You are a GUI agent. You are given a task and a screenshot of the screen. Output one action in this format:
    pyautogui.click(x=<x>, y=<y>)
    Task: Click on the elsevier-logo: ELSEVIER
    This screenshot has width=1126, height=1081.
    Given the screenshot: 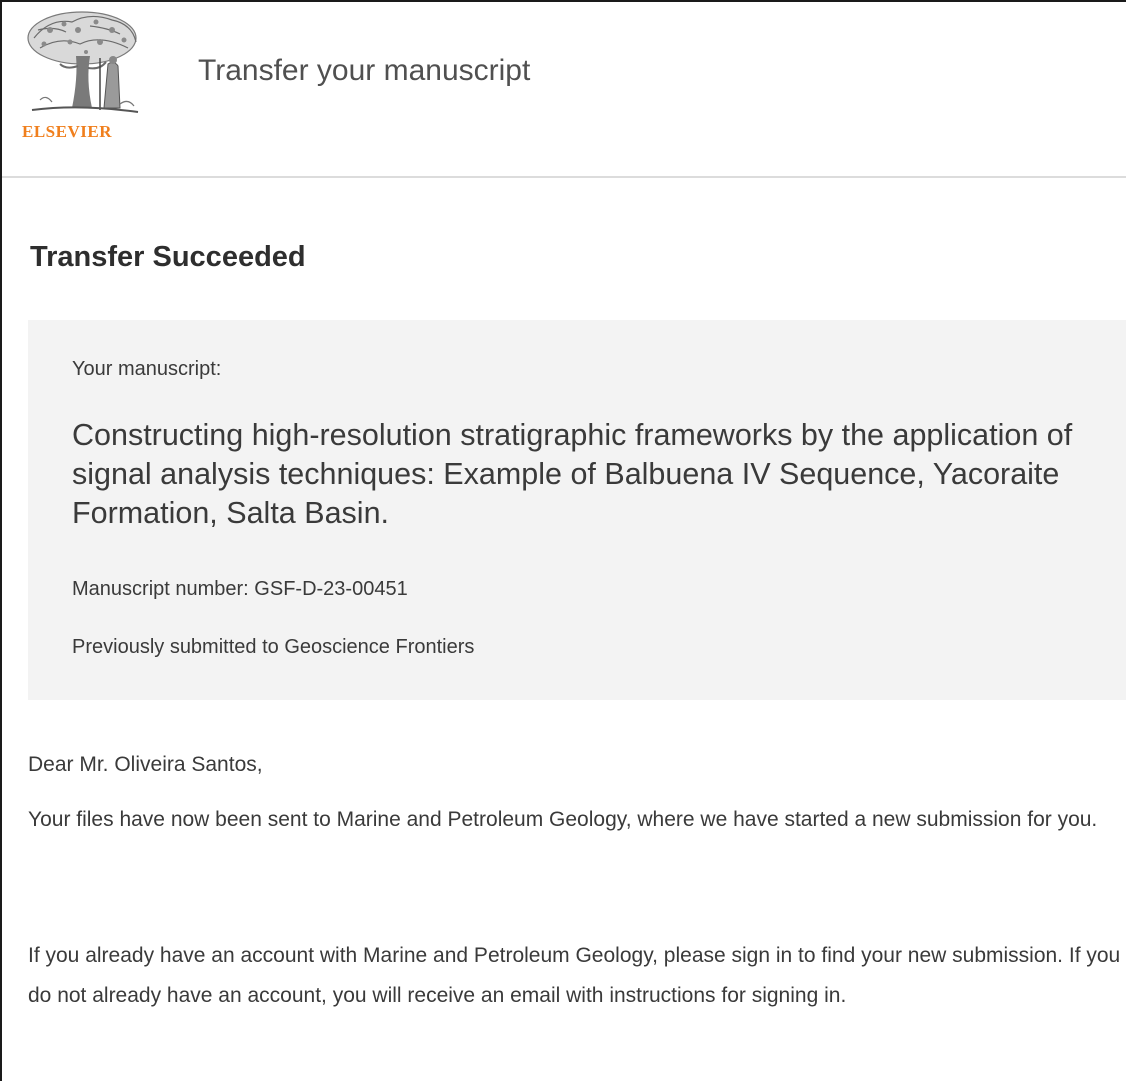 What is the action you would take?
    pyautogui.click(x=84, y=78)
    